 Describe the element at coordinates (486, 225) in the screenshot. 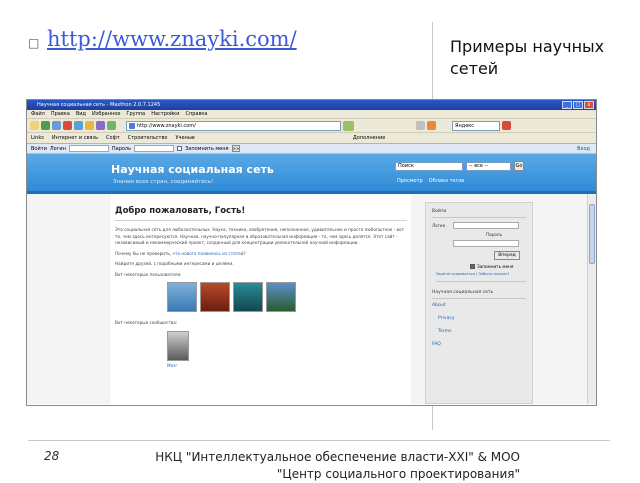

I see `sidebar-login-input` at that location.